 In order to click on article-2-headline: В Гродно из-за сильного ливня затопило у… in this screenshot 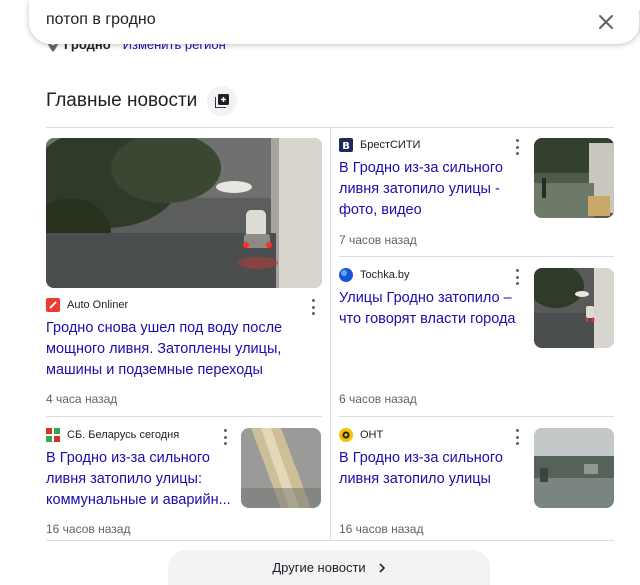, I will do `click(429, 189)`.